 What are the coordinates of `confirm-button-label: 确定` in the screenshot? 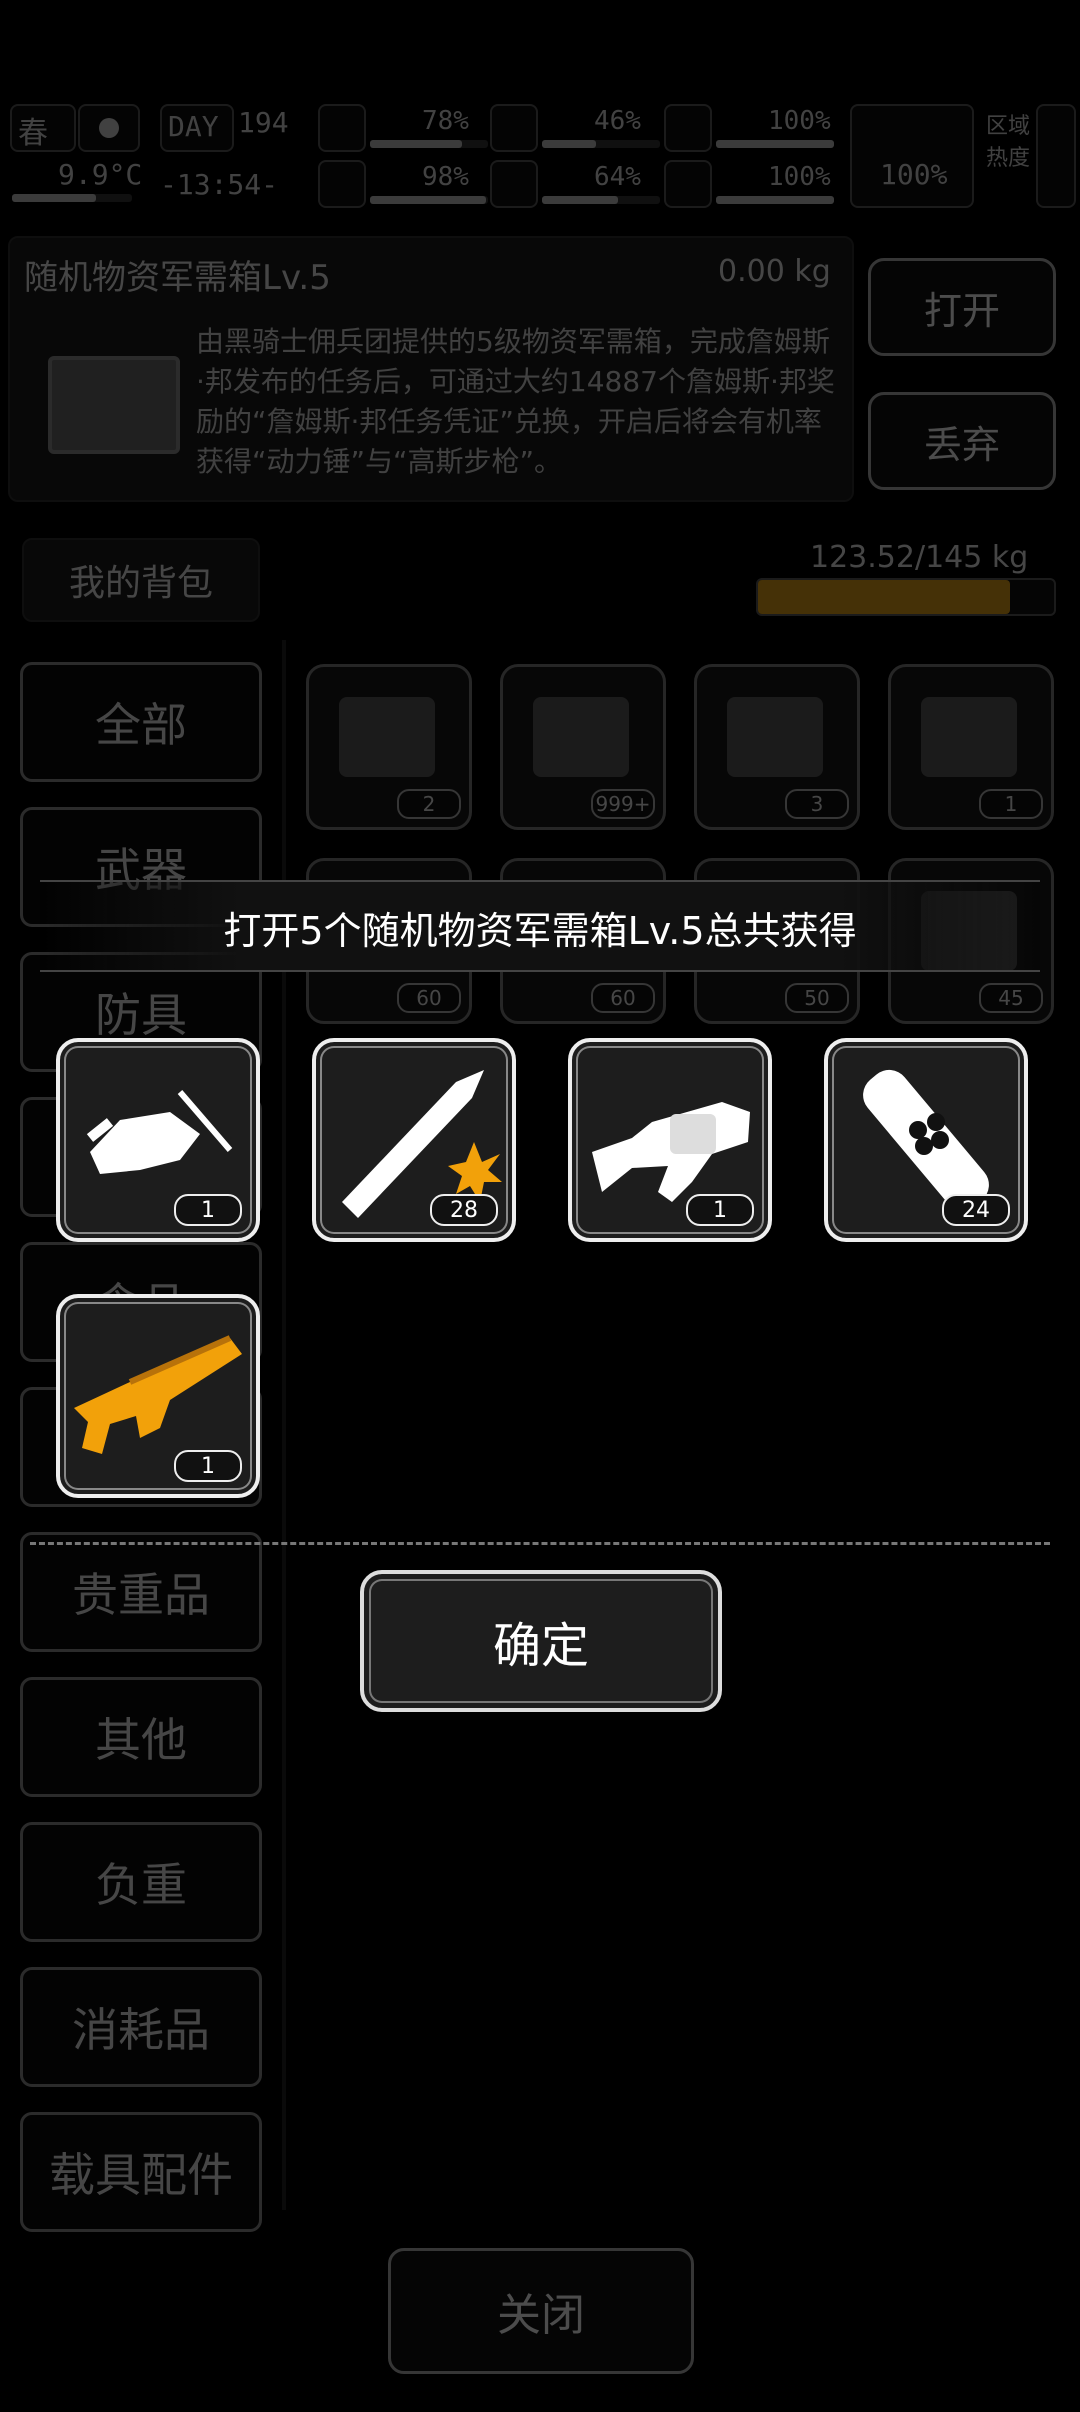 It's located at (540, 1646).